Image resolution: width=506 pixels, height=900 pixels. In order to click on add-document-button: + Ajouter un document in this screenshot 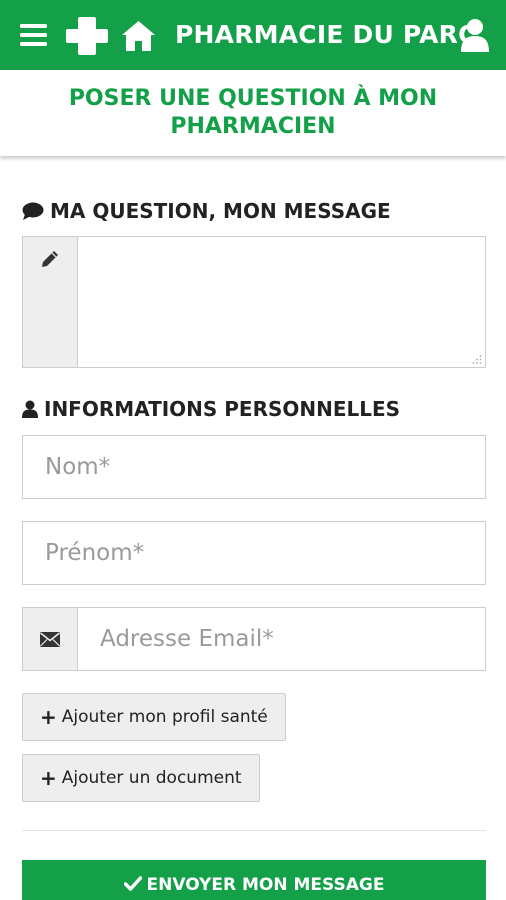, I will do `click(141, 778)`.